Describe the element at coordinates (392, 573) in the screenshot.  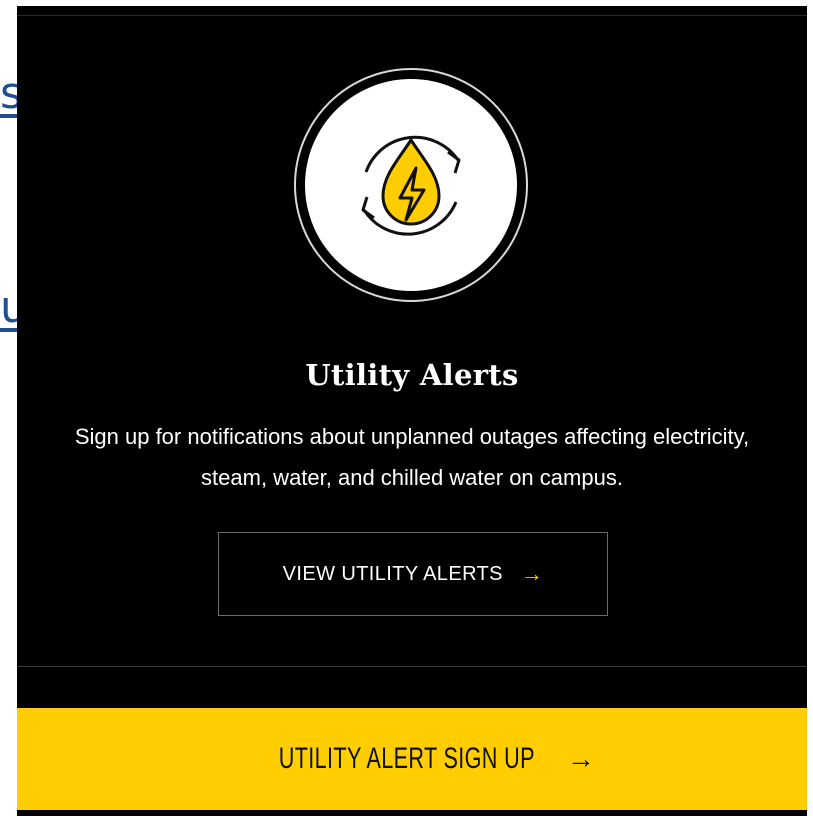
I see `view-button-label: VIEW UTILITY ALERTS` at that location.